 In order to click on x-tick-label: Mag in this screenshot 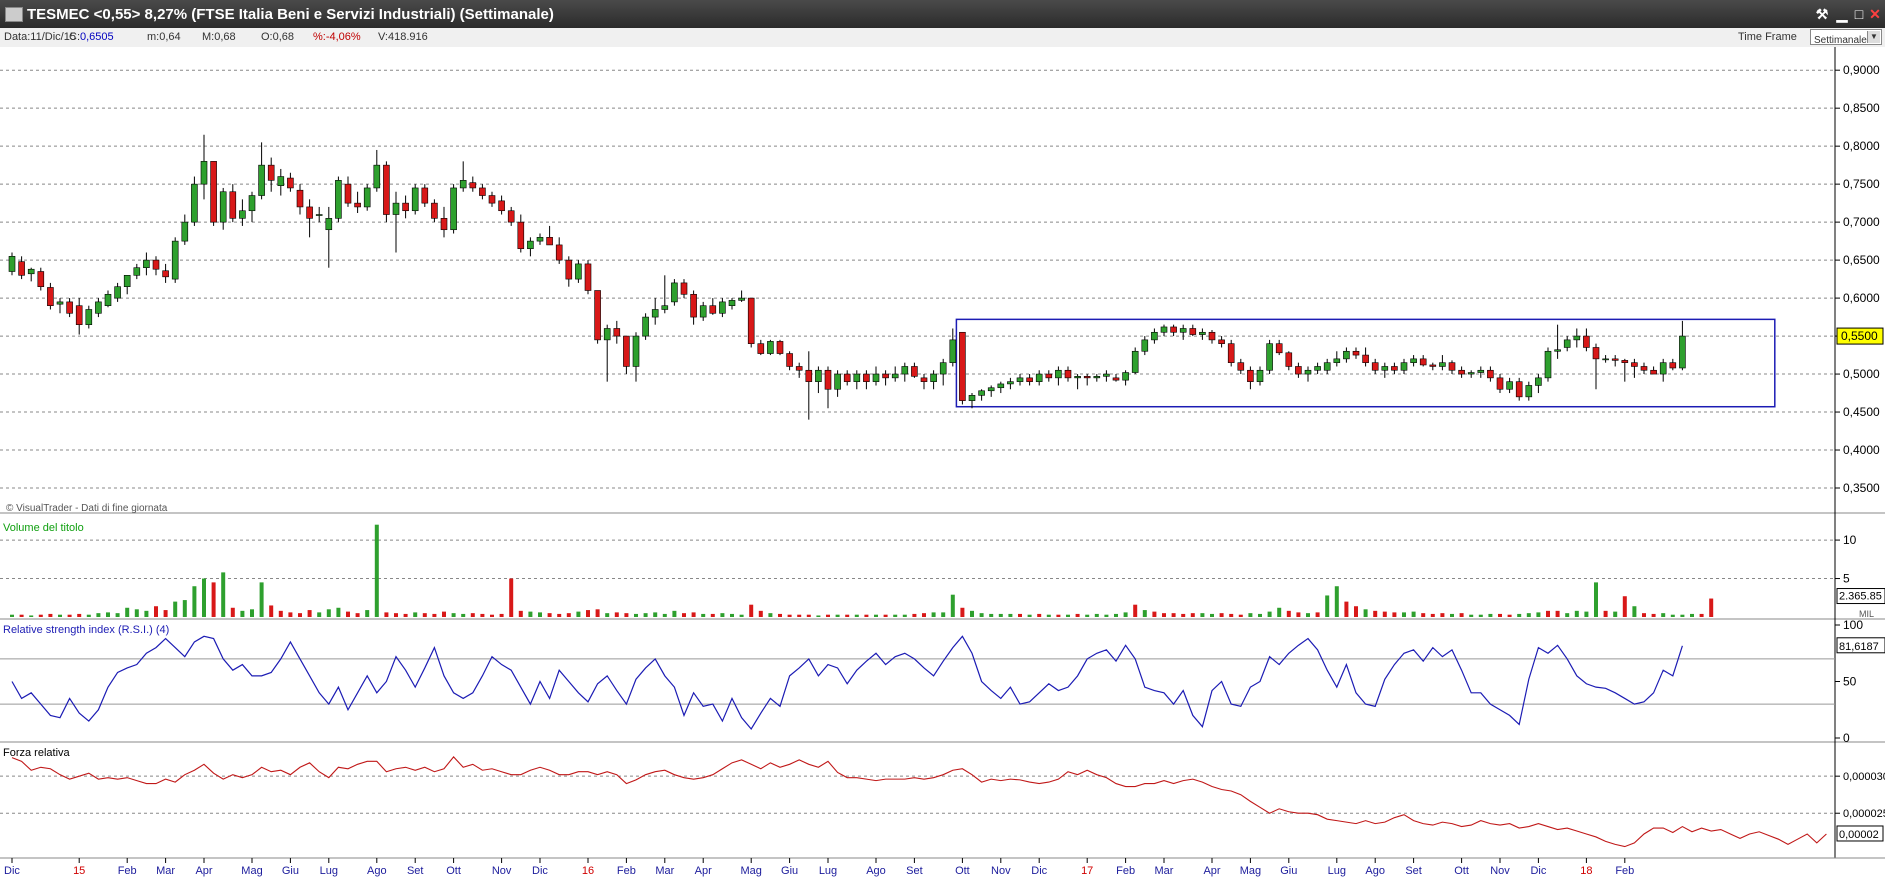, I will do `click(1250, 871)`.